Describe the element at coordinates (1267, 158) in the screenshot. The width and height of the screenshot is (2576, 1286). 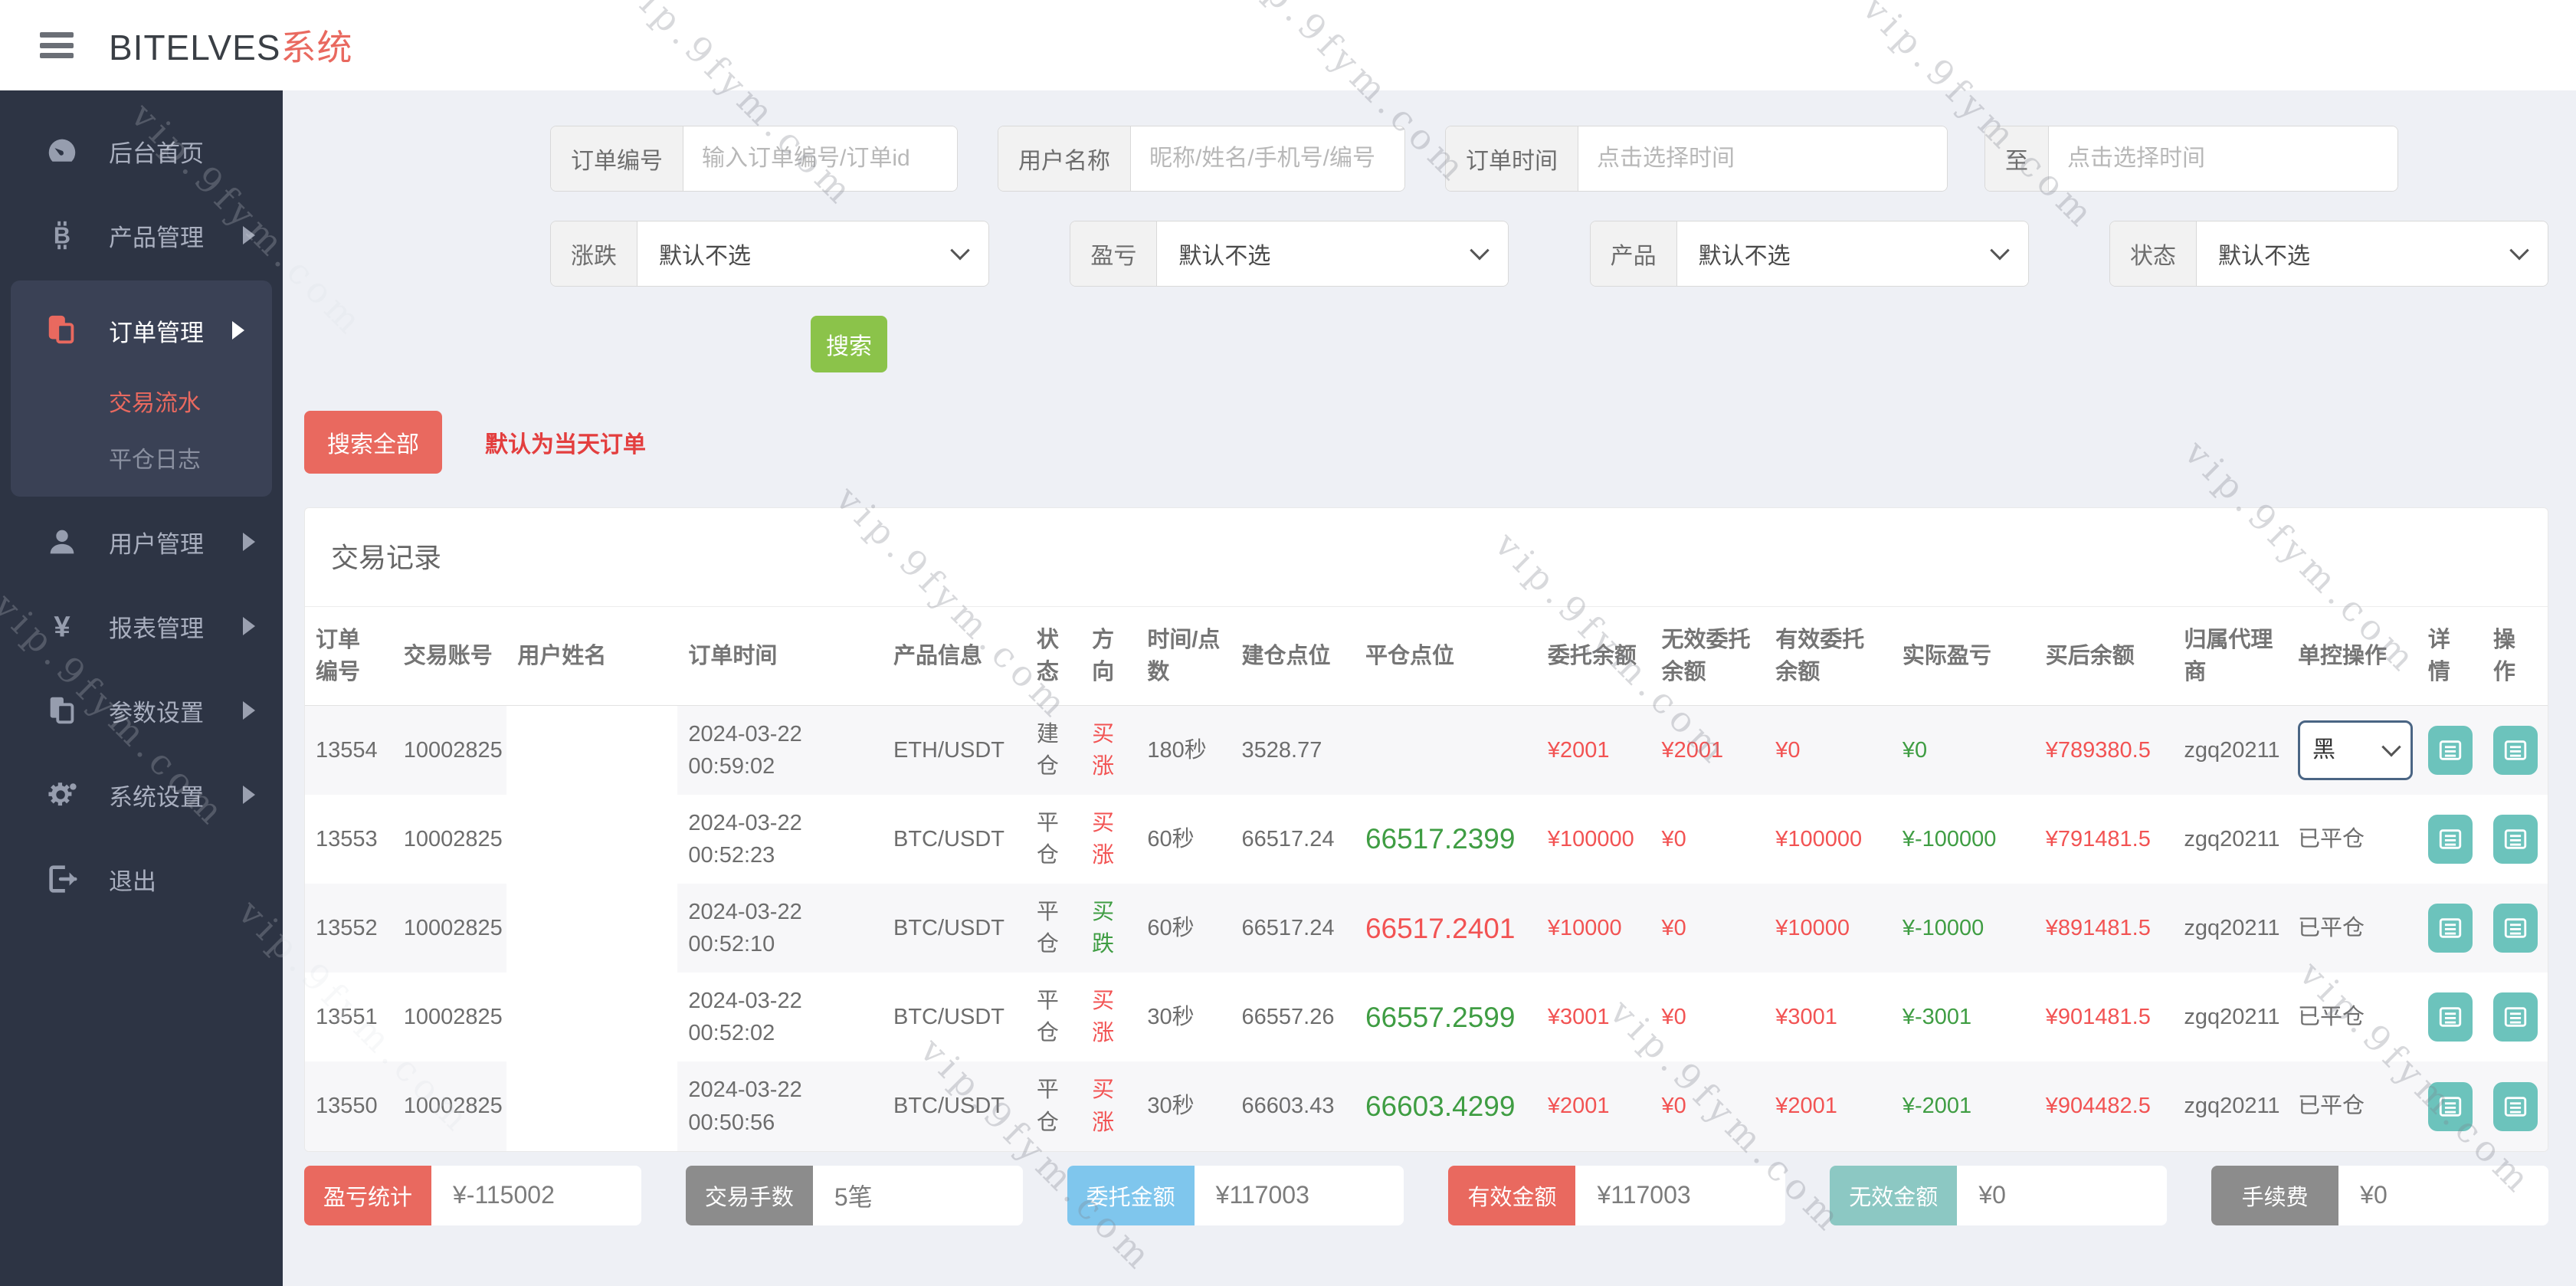
I see `user-name-input` at that location.